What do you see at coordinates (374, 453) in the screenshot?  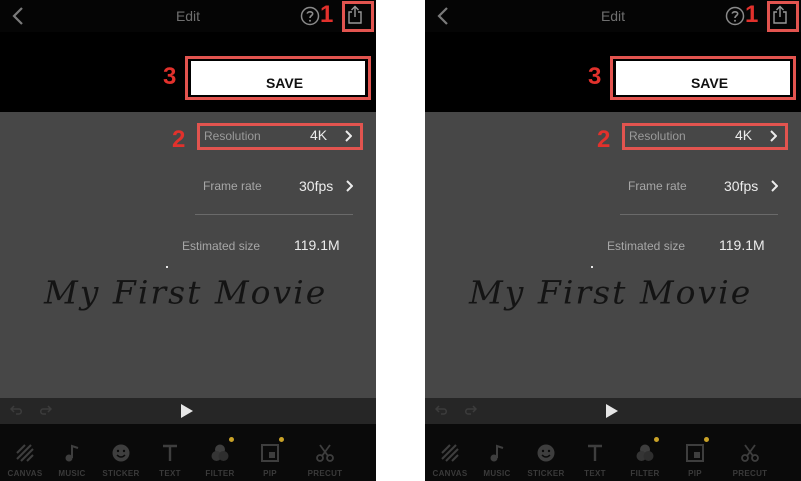 I see `more-icon` at bounding box center [374, 453].